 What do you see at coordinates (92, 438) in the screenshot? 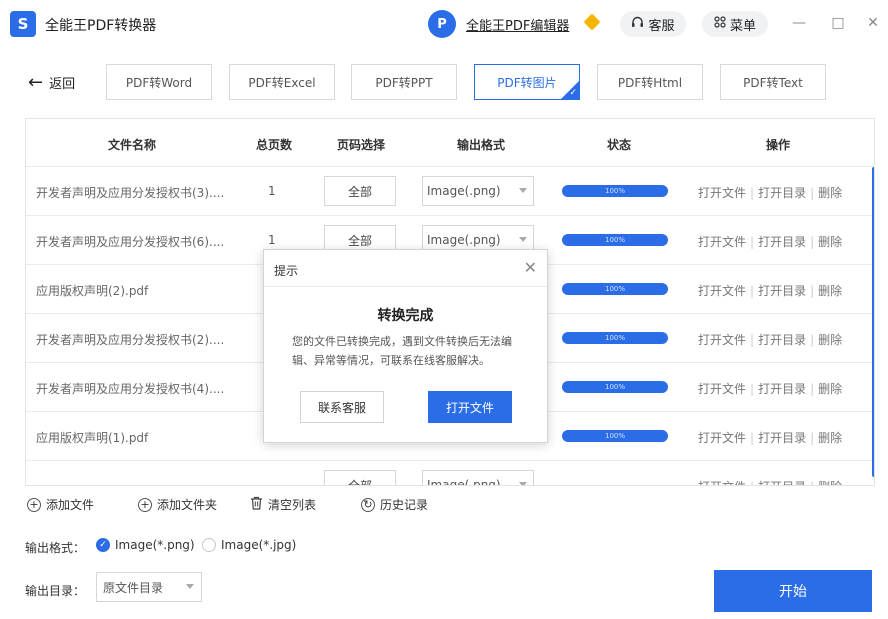
I see `file-name: 应用版权声明(1).pdf` at bounding box center [92, 438].